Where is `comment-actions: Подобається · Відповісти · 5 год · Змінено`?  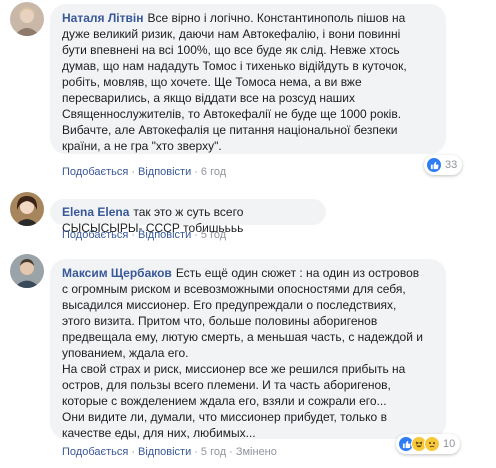 comment-actions: Подобається · Відповісти · 5 год · Змінено is located at coordinates (169, 452).